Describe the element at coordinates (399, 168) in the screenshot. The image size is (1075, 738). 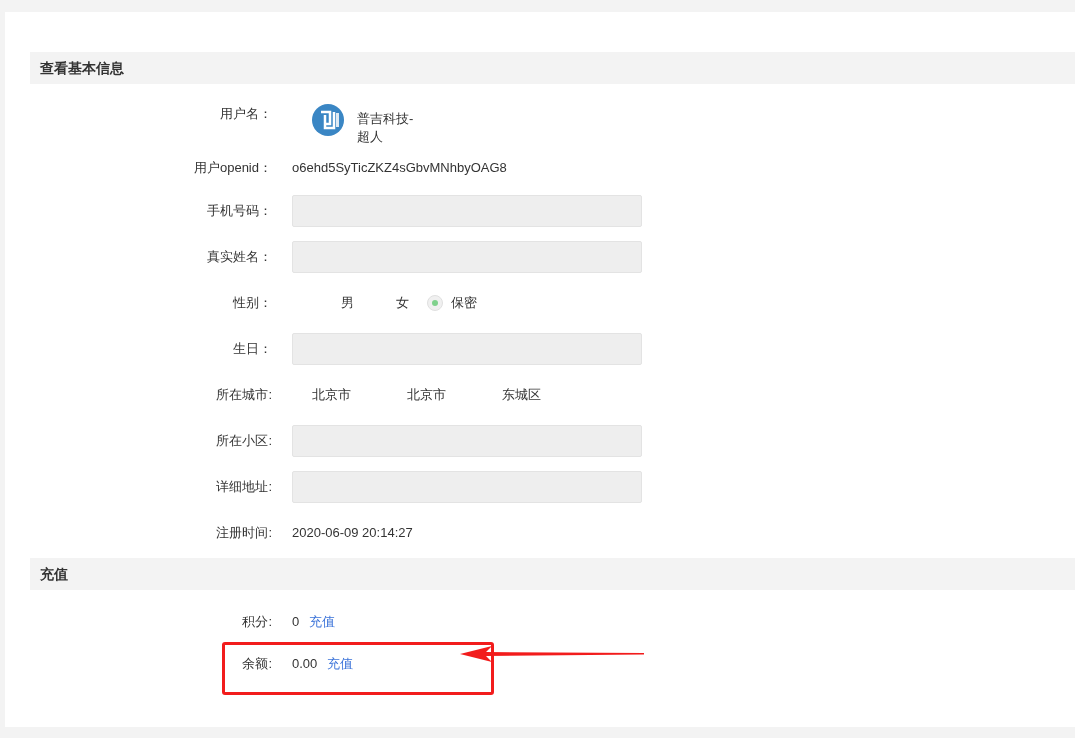
I see `field-value: o6ehd5SyTicZKZ4sGbvMNhbyOAG8` at that location.